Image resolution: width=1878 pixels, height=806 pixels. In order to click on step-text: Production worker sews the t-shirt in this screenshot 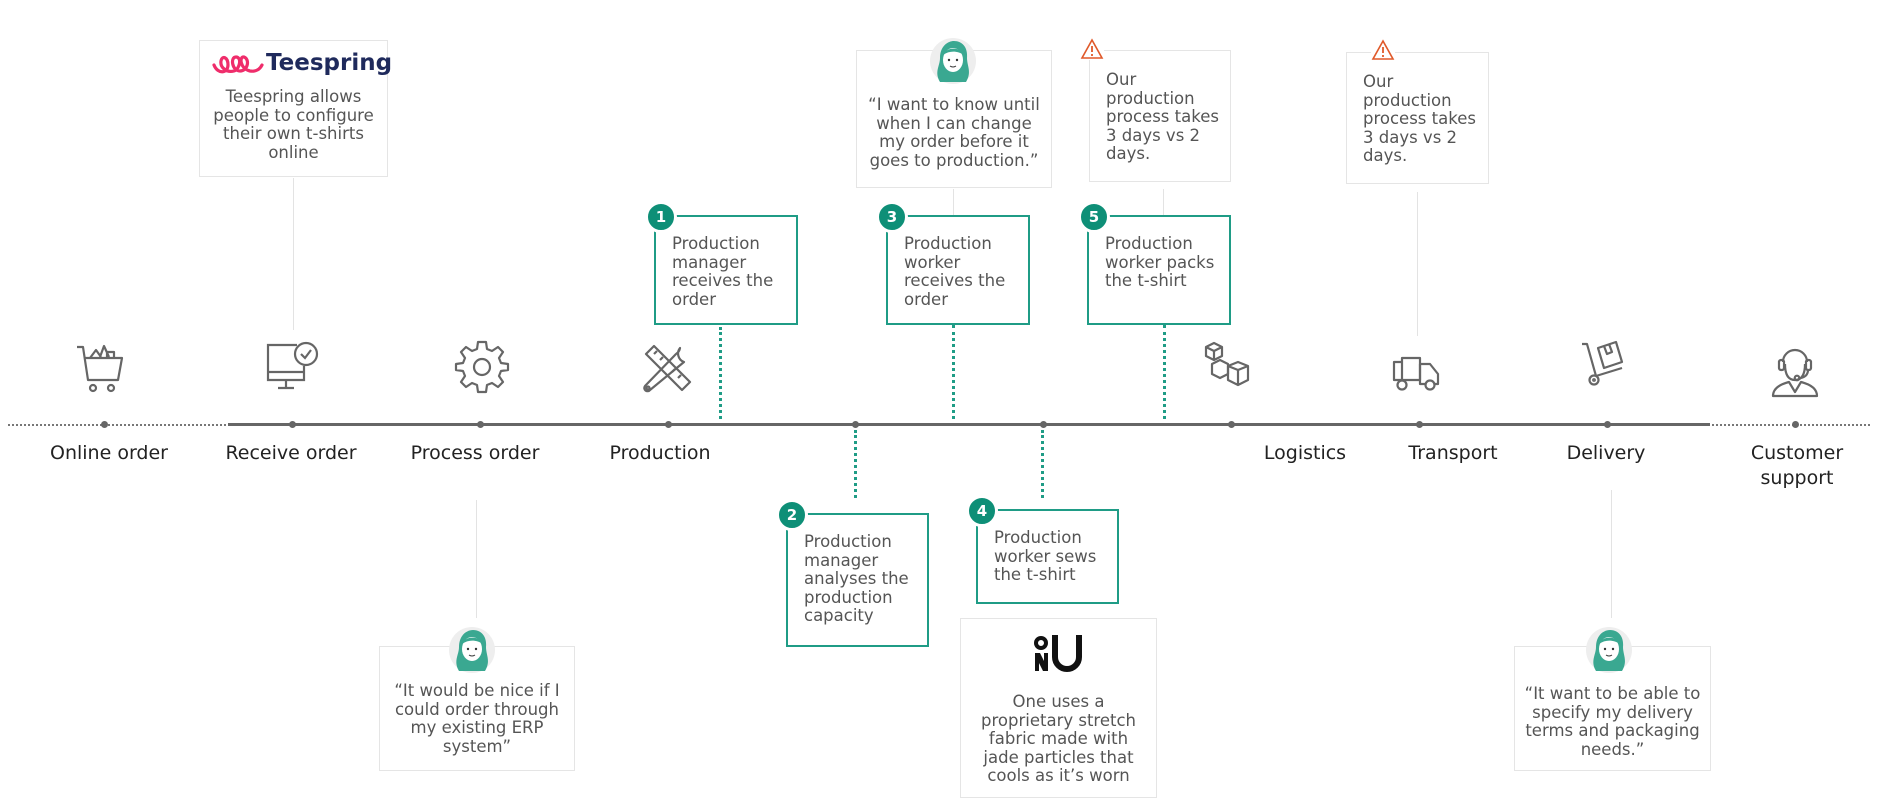, I will do `click(1045, 556)`.